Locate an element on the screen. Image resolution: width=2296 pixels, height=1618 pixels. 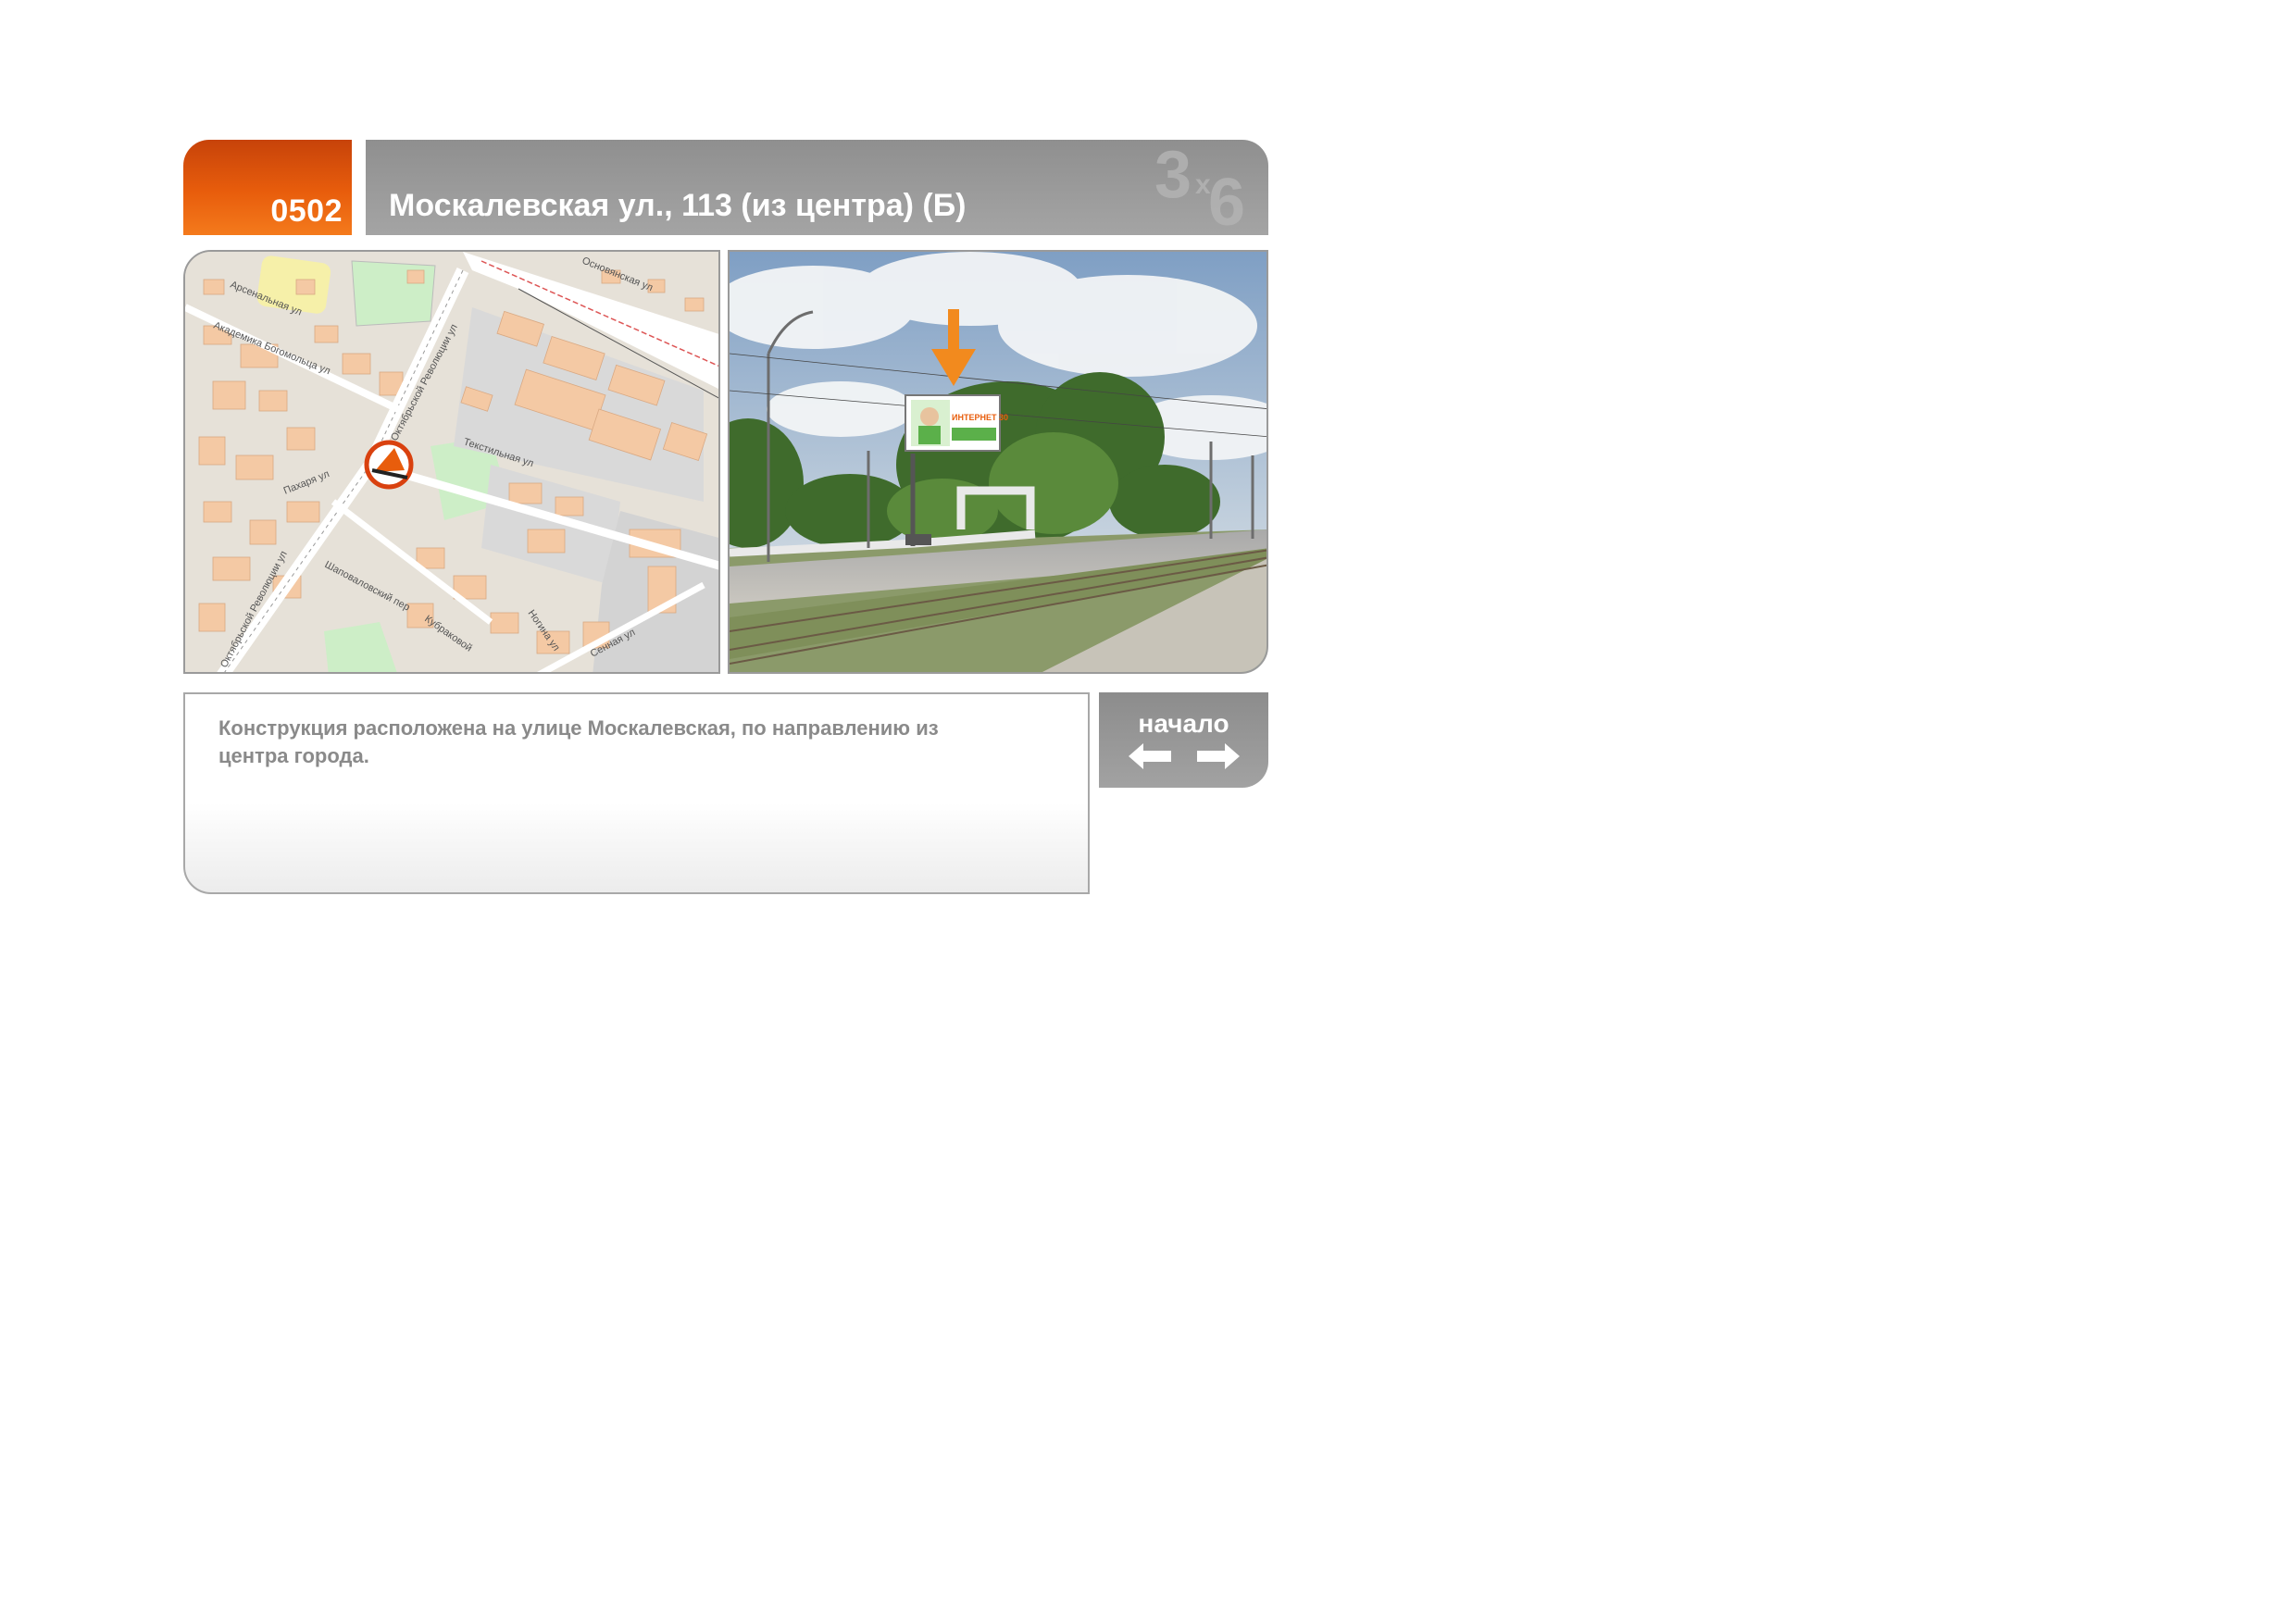
arrow-left-icon is located at coordinates (1151, 756).